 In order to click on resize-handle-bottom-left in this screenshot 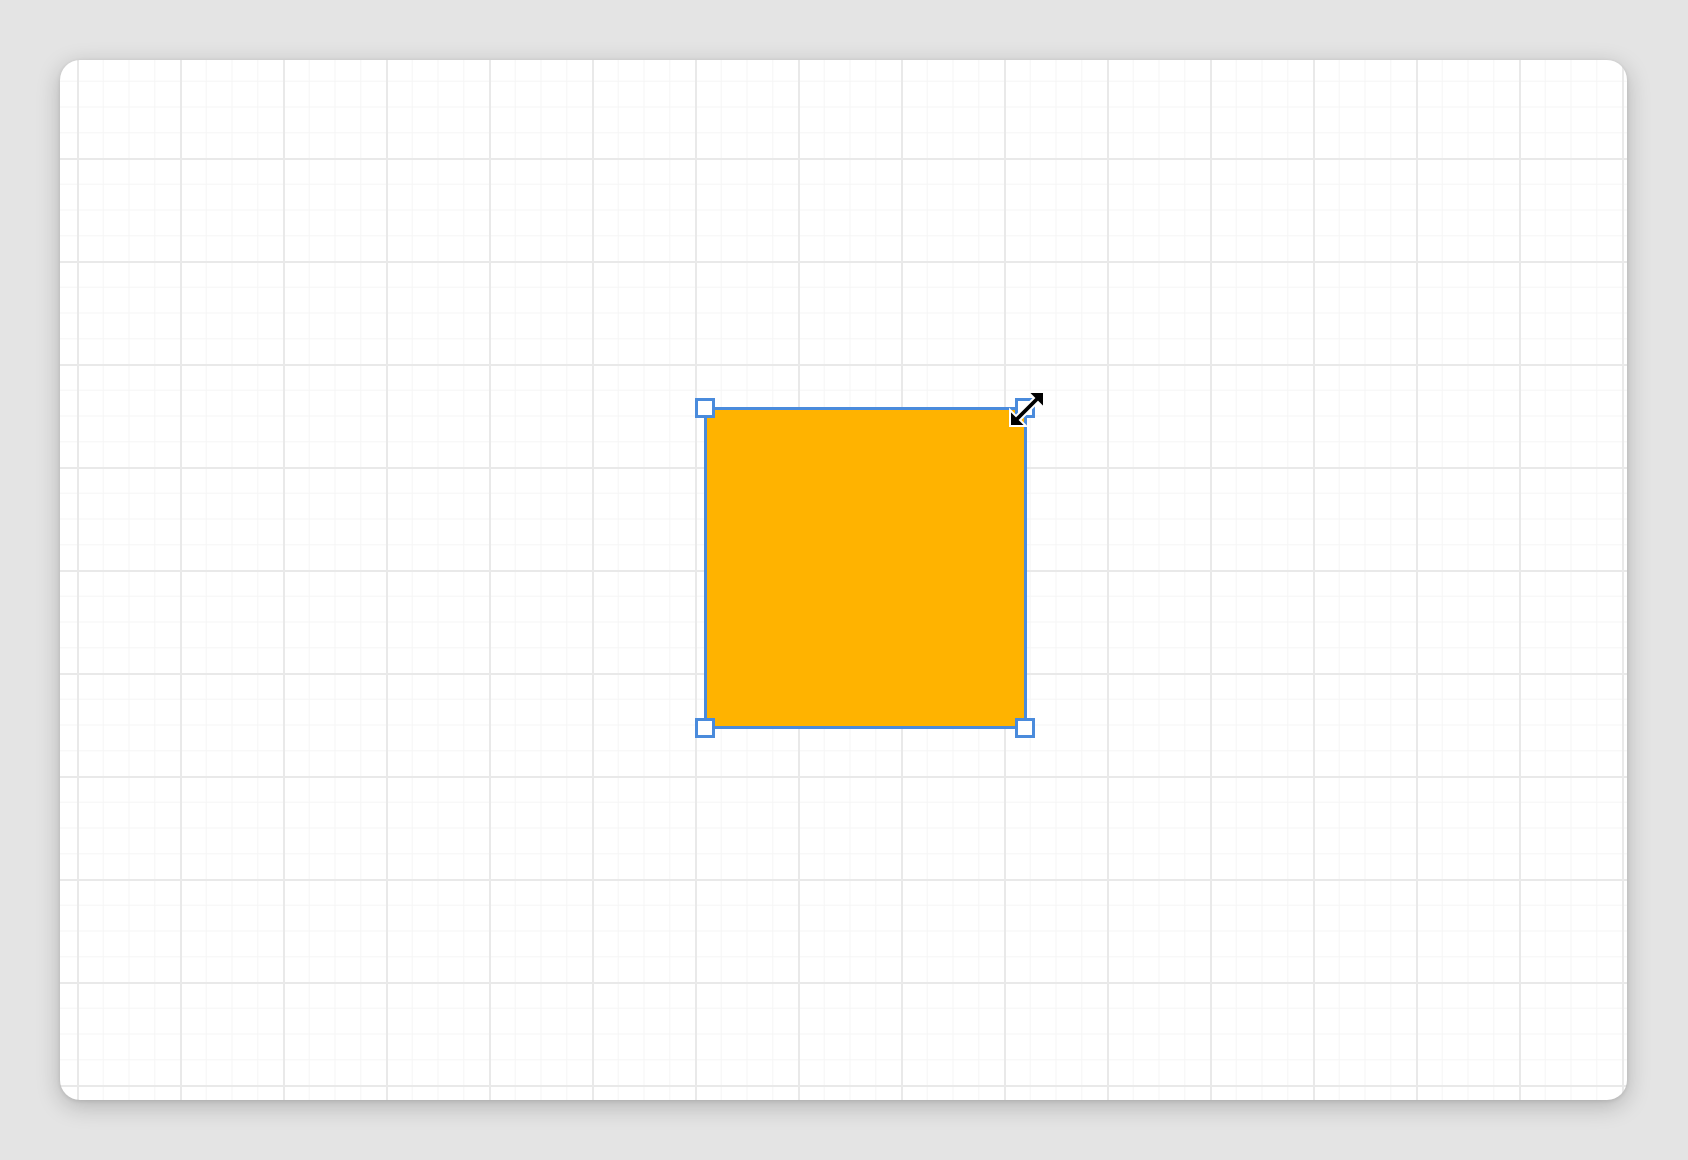, I will do `click(705, 728)`.